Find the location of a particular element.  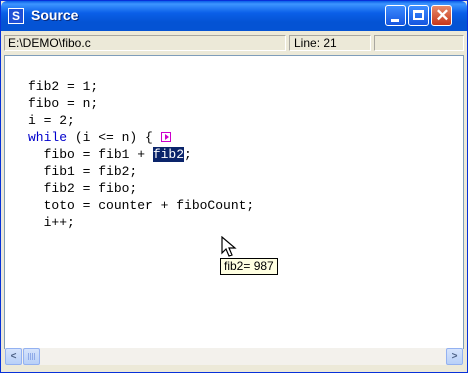

close-button: ✕ is located at coordinates (441, 15).